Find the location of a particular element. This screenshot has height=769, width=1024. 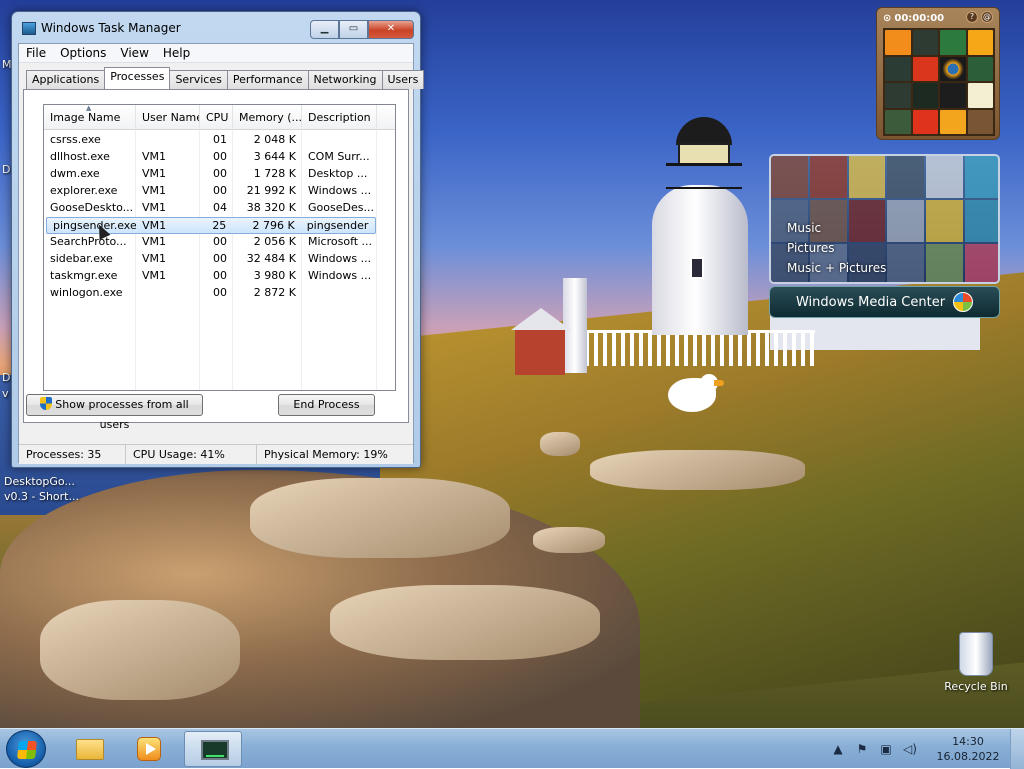

minimize-button: ▁ is located at coordinates (324, 29).